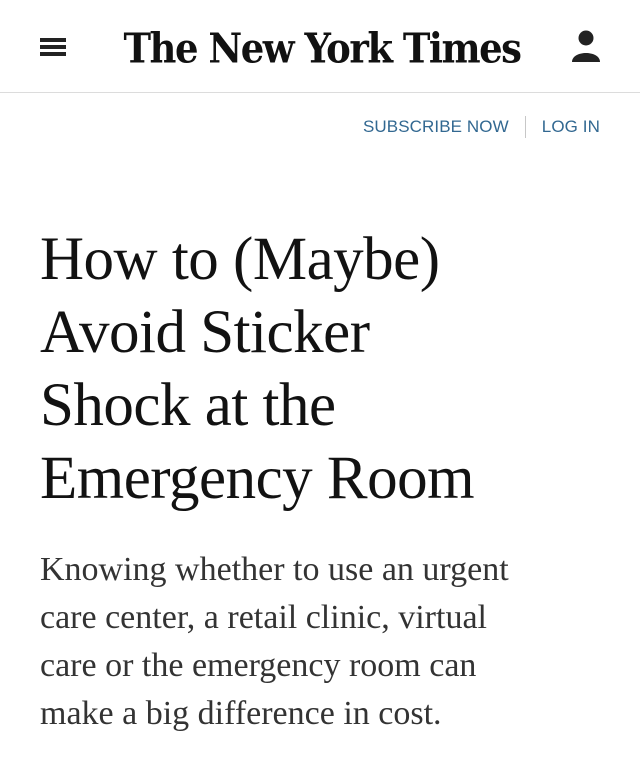  I want to click on masthead: The New York Times, so click(320, 46).